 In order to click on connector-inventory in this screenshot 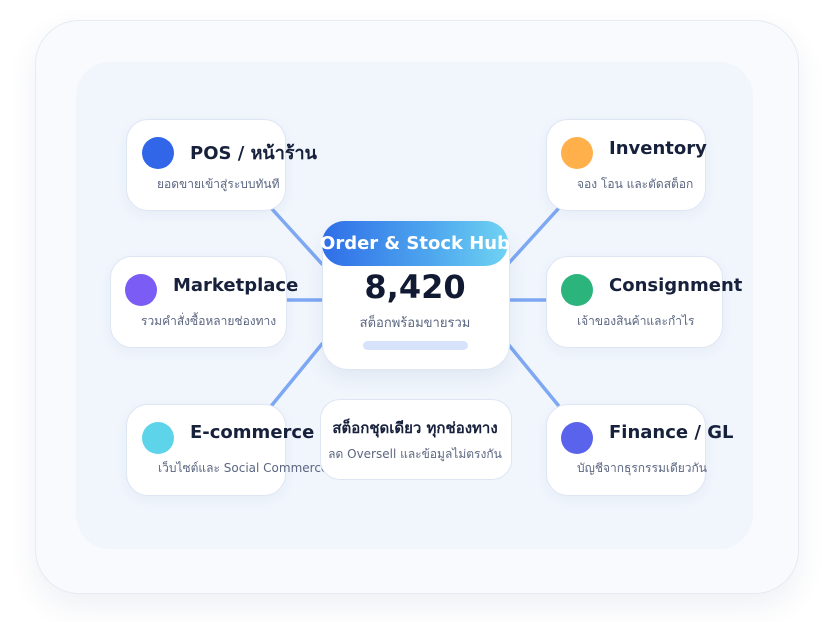, I will do `click(533, 236)`.